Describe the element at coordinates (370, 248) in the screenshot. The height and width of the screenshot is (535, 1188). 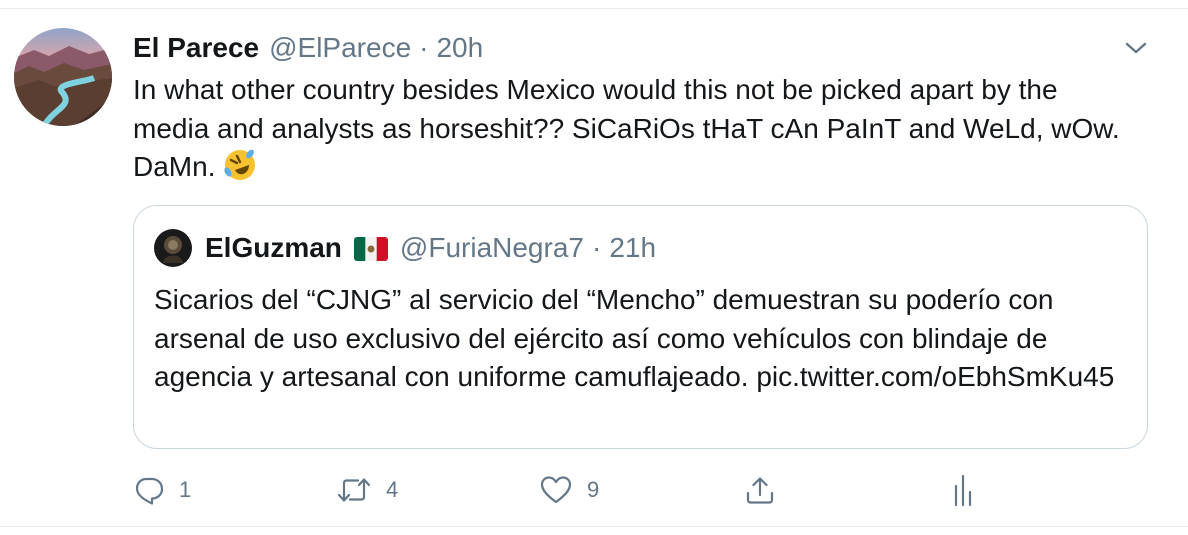
I see `mexico-flag-icon` at that location.